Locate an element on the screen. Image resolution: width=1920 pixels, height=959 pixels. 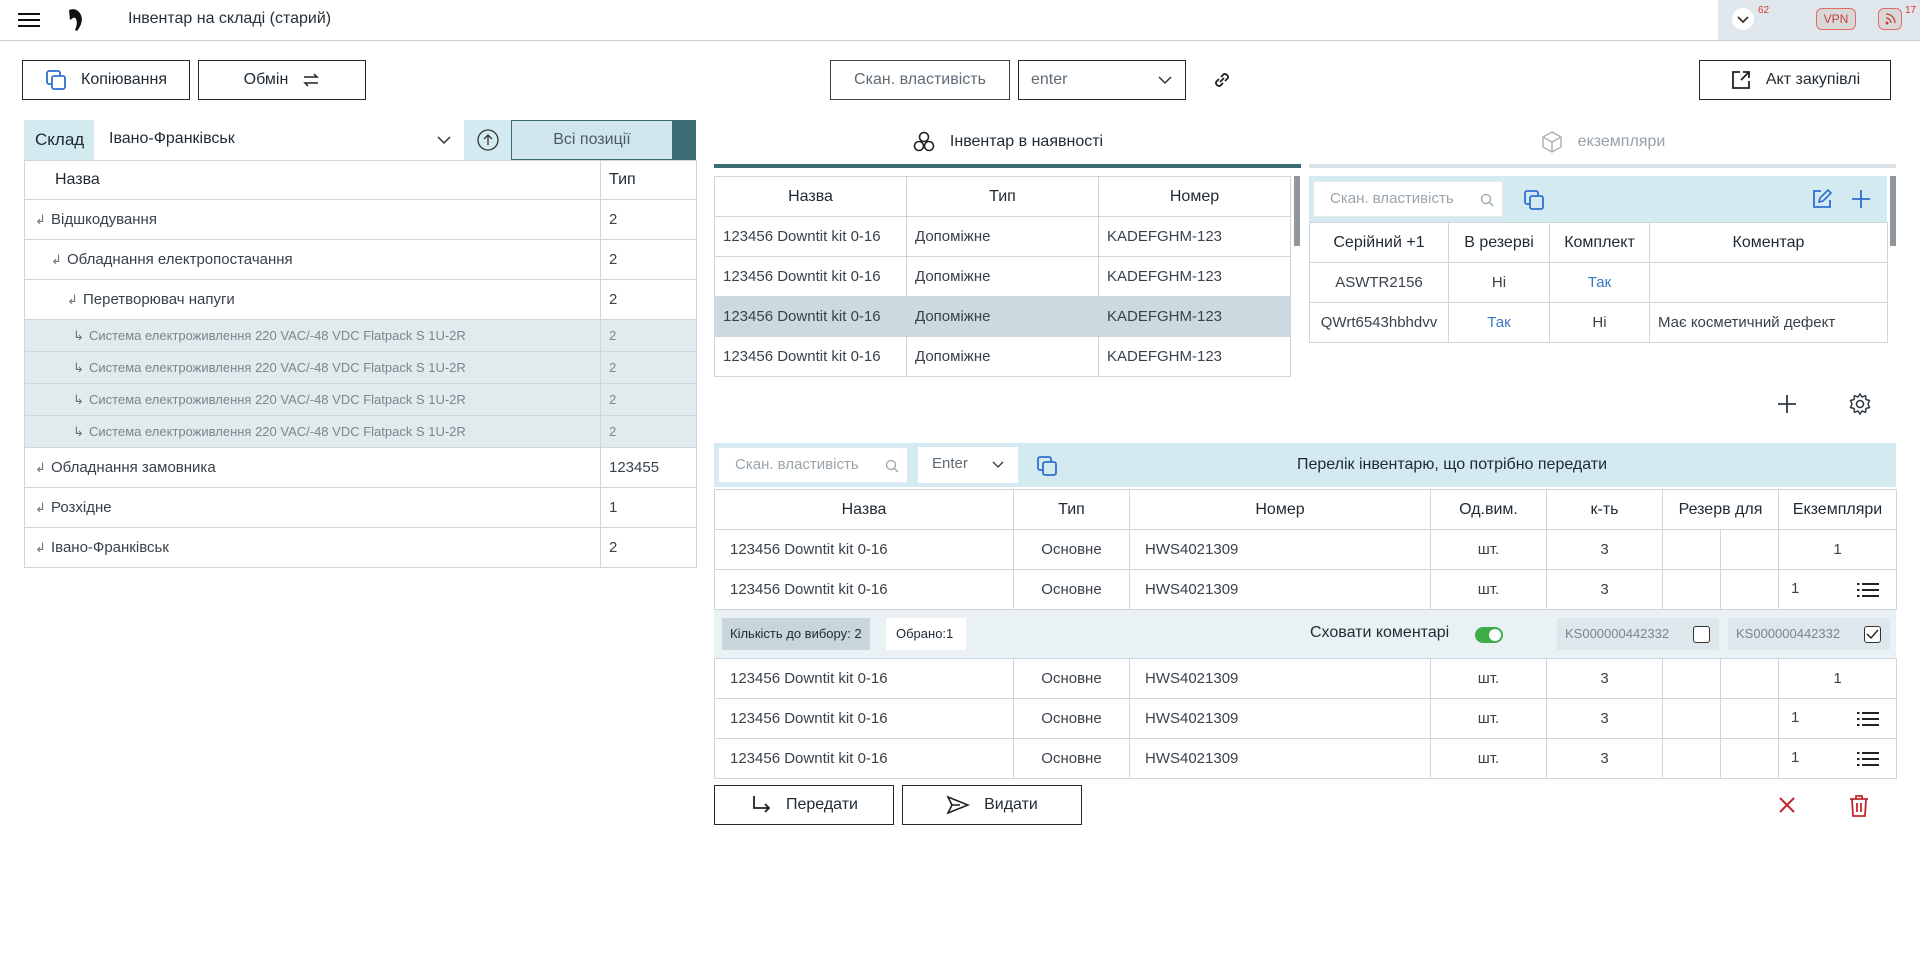
notifications-button is located at coordinates (1743, 19).